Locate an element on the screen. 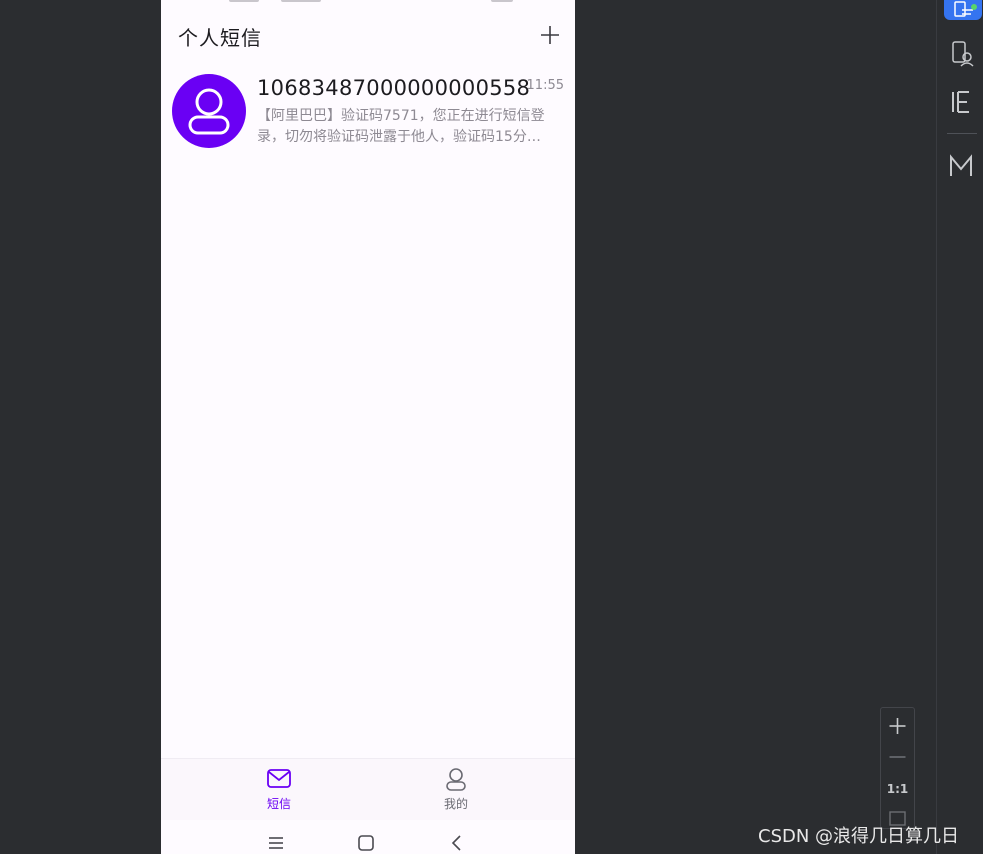  ide-tool-strip is located at coordinates (959, 427).